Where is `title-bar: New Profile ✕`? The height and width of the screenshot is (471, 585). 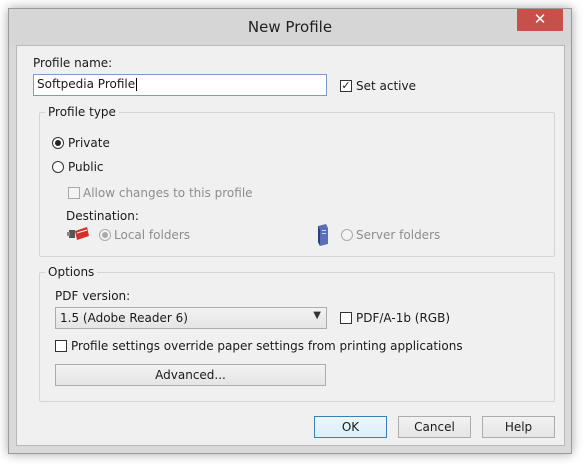 title-bar: New Profile ✕ is located at coordinates (290, 27).